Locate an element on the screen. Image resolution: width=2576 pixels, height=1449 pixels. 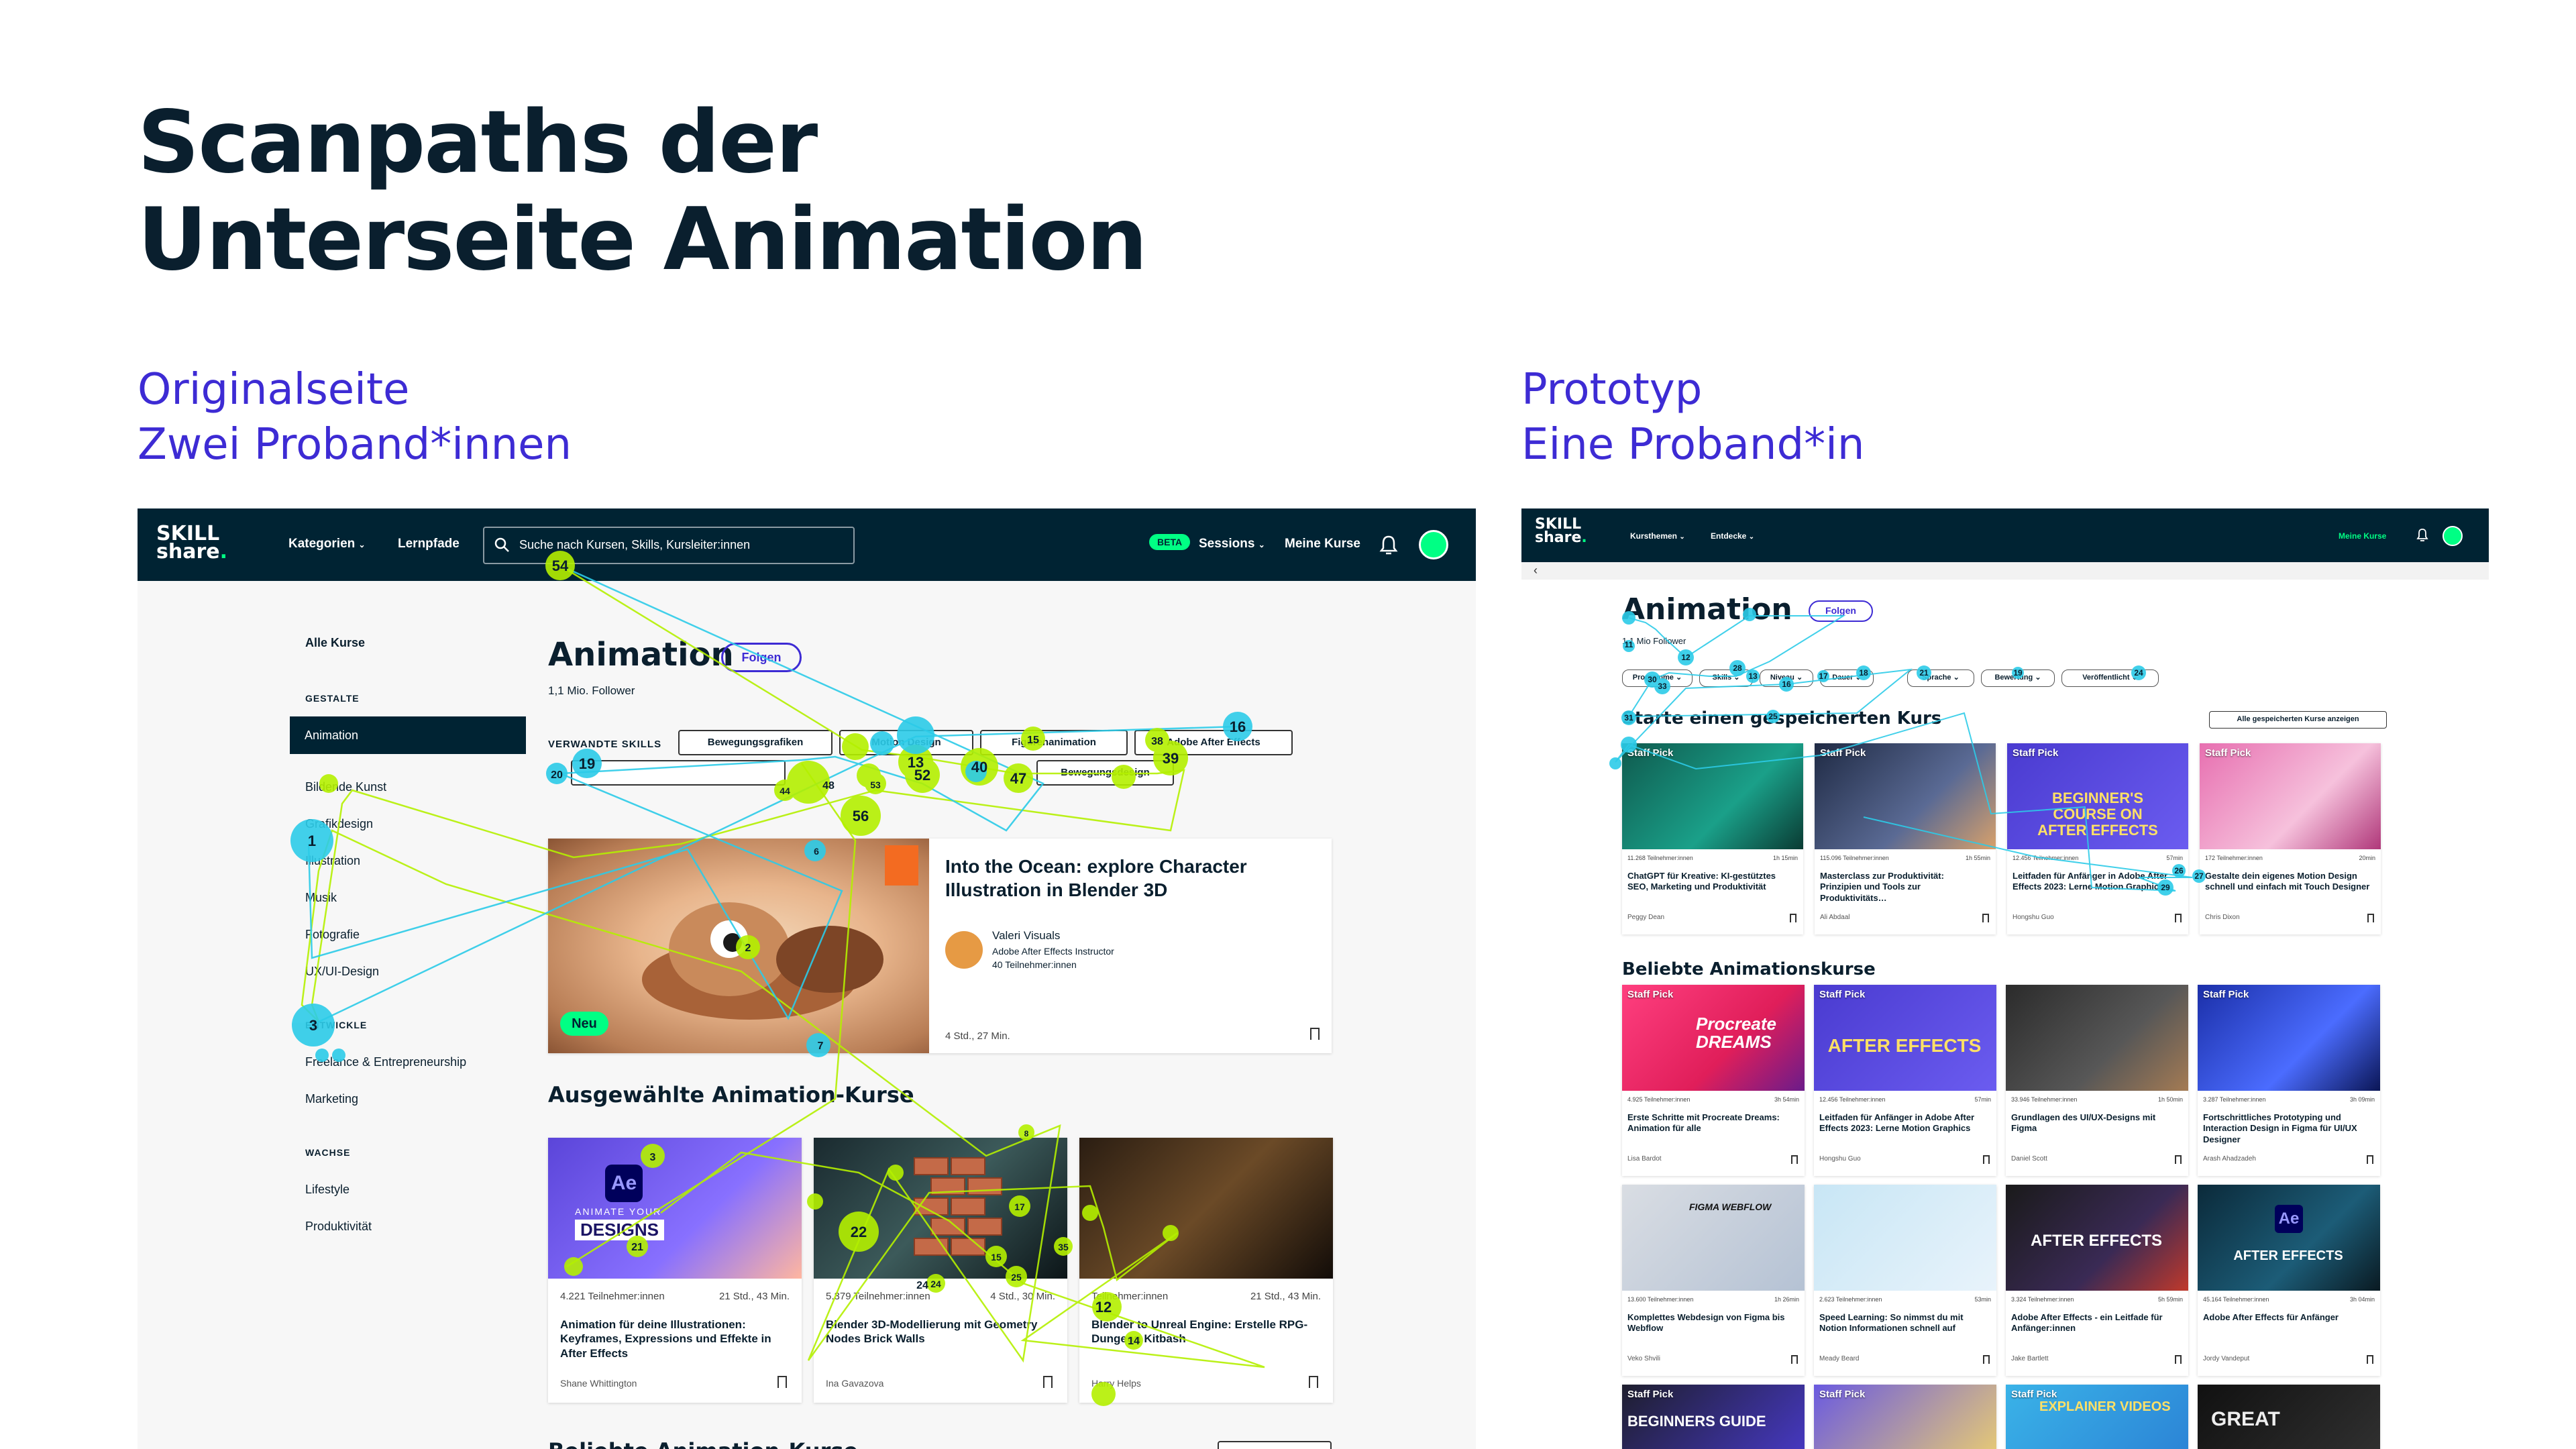
sidebar-item-lifestyle: Lifestyle is located at coordinates (327, 1190).